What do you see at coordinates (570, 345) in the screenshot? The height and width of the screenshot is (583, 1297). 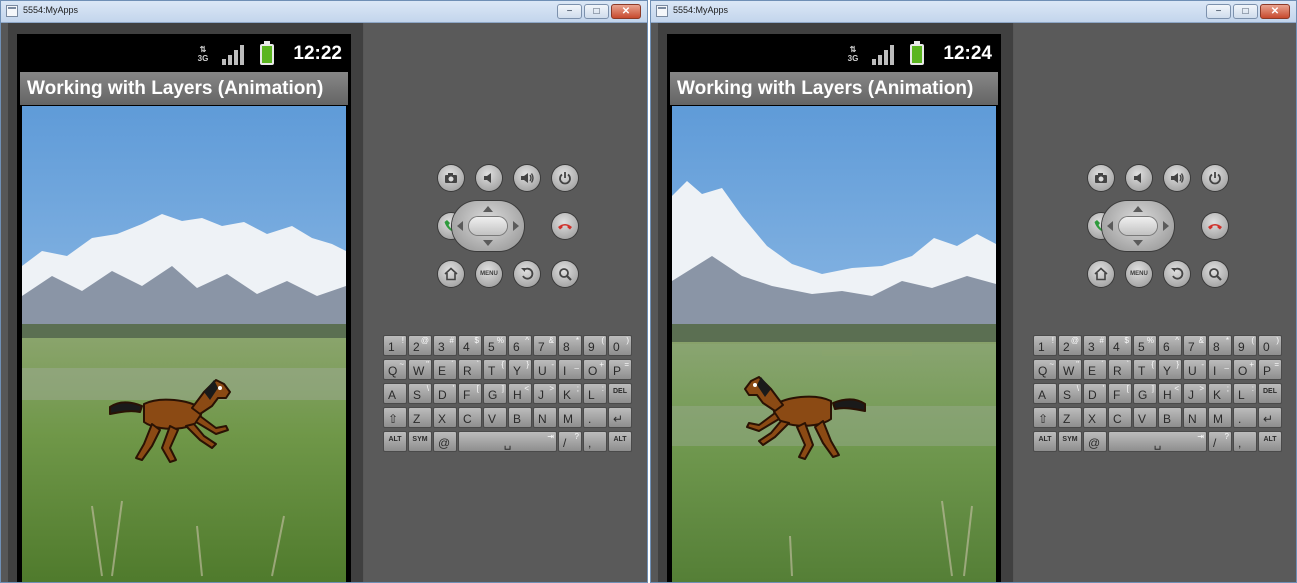 I see `key-0-7: 8 *` at bounding box center [570, 345].